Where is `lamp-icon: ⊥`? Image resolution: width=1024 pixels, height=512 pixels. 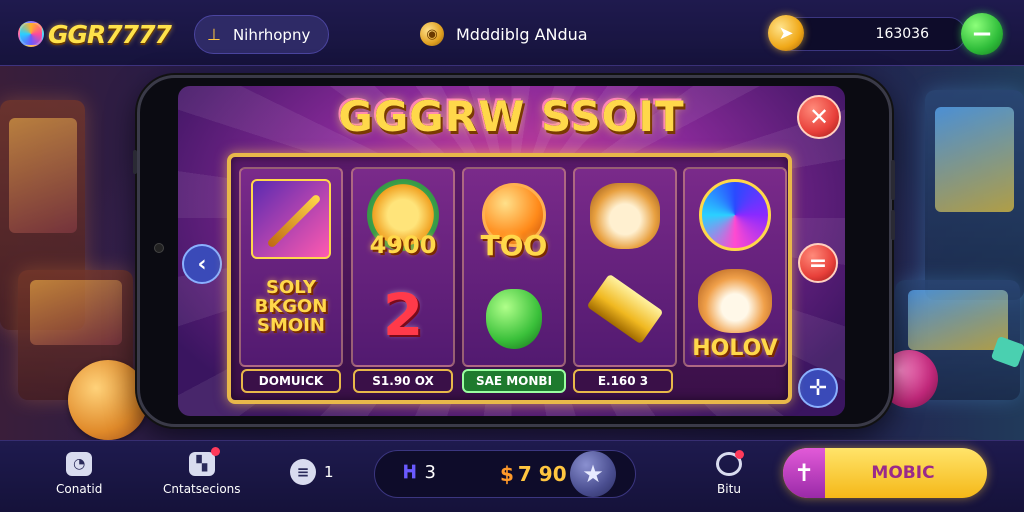
lamp-icon: ⊥ is located at coordinates (214, 34).